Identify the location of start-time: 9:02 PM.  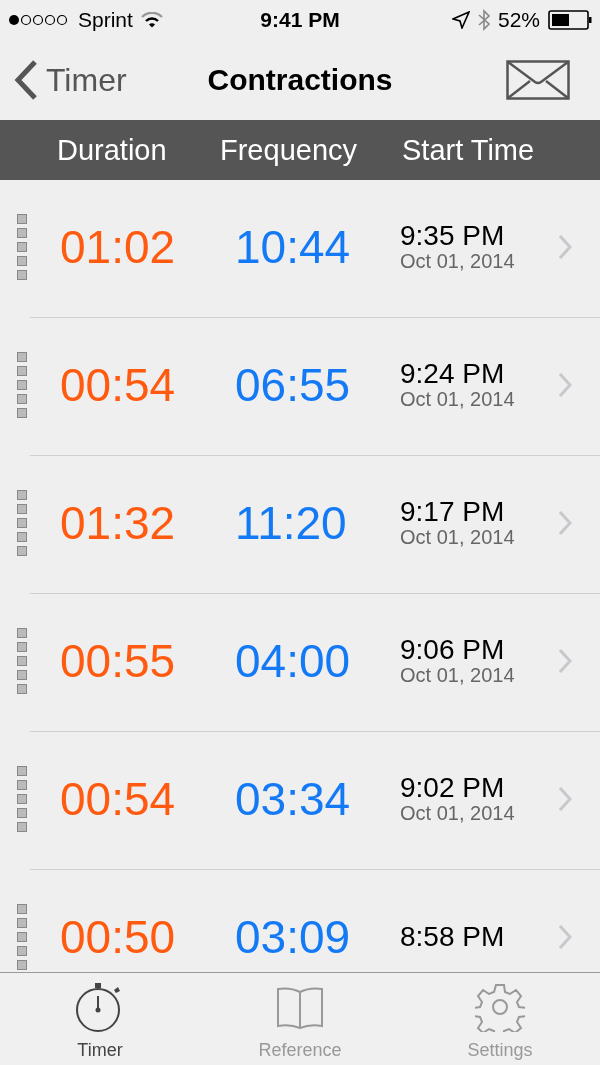
(453, 788).